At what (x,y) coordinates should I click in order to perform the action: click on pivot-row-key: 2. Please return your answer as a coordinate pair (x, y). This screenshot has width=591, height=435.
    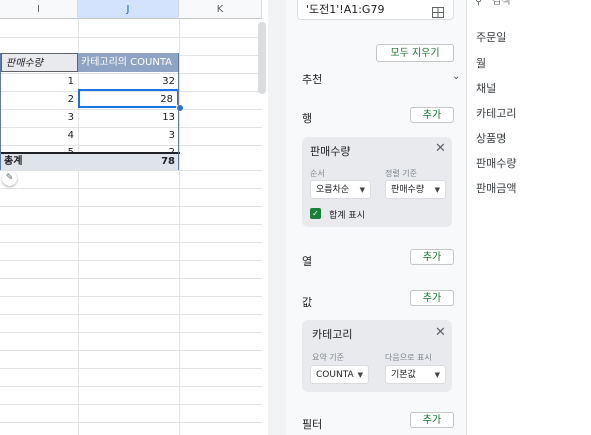
    Looking at the image, I should click on (39, 100).